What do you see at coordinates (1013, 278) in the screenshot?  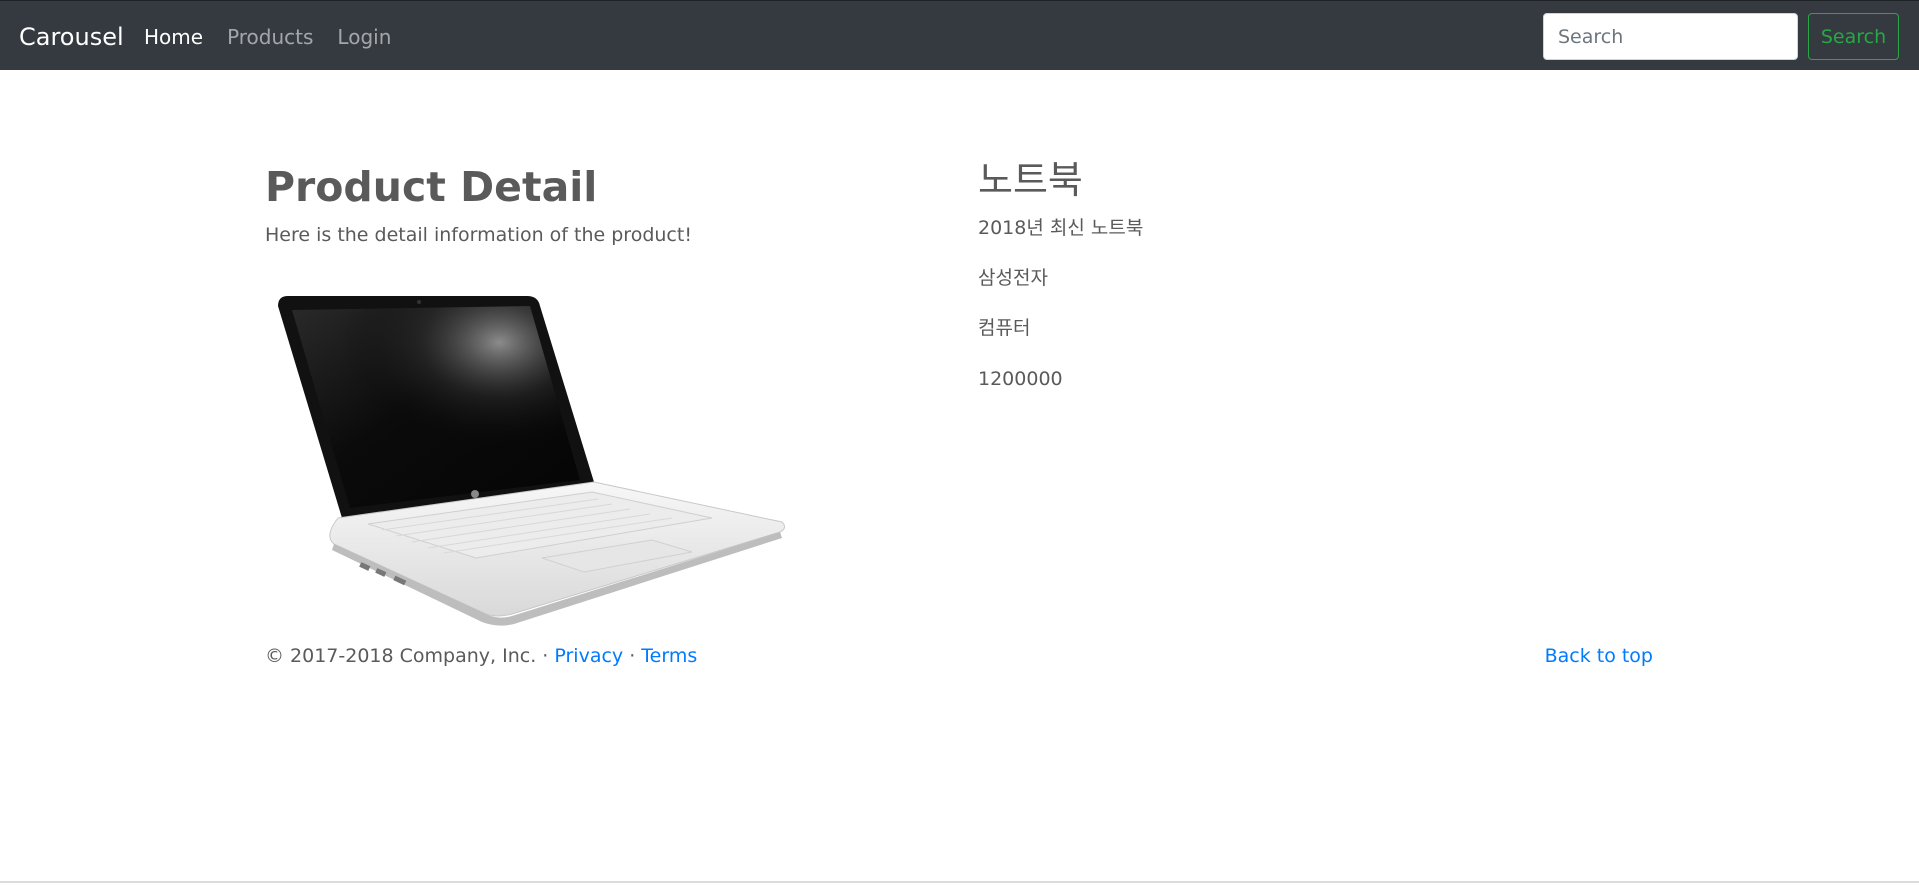 I see `product-maker: 삼성전자` at bounding box center [1013, 278].